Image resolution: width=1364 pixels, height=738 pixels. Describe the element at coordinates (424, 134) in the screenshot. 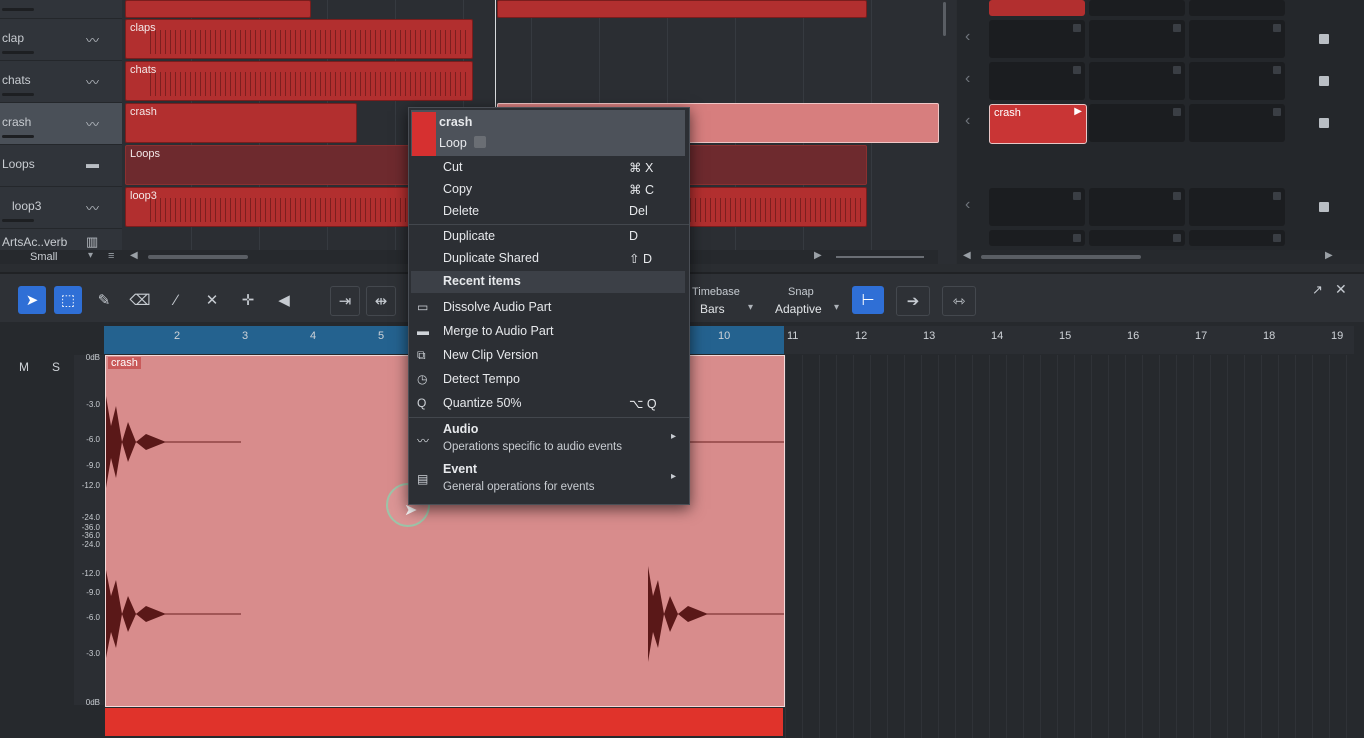

I see `event-color-swatch` at that location.